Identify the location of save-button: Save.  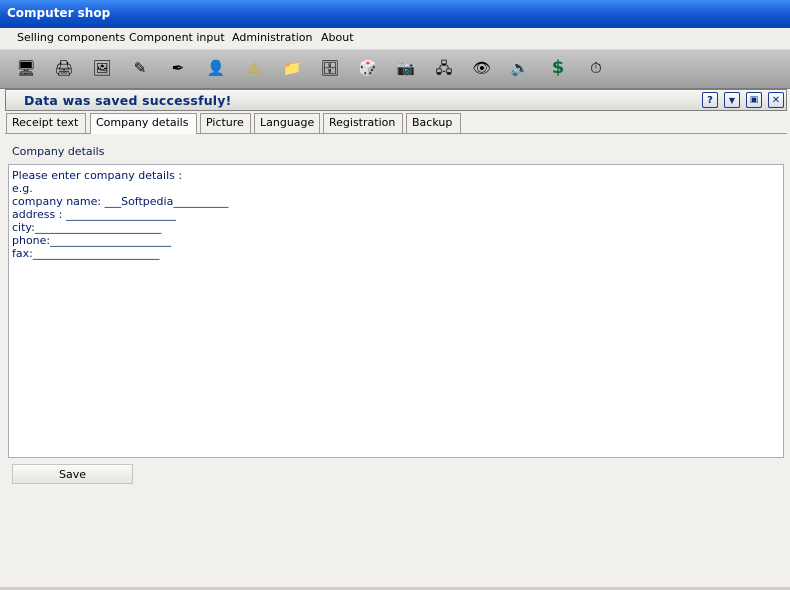
(72, 474).